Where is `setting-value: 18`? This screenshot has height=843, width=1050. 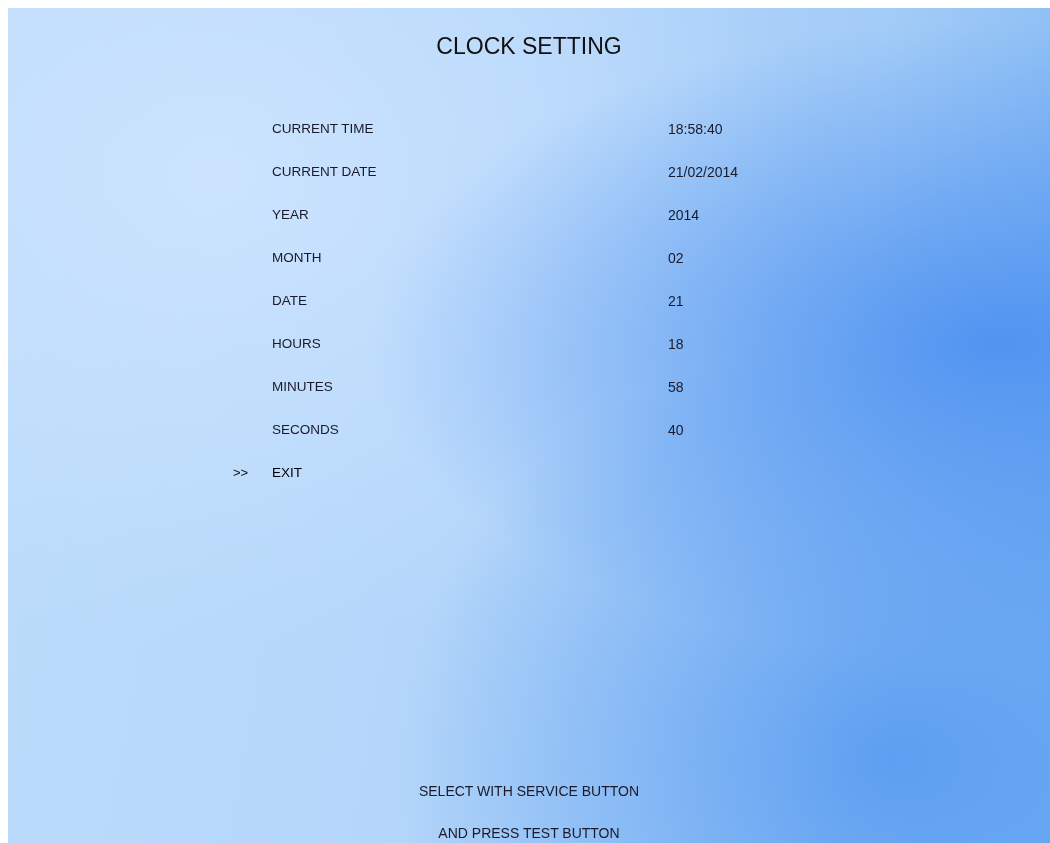 setting-value: 18 is located at coordinates (676, 343).